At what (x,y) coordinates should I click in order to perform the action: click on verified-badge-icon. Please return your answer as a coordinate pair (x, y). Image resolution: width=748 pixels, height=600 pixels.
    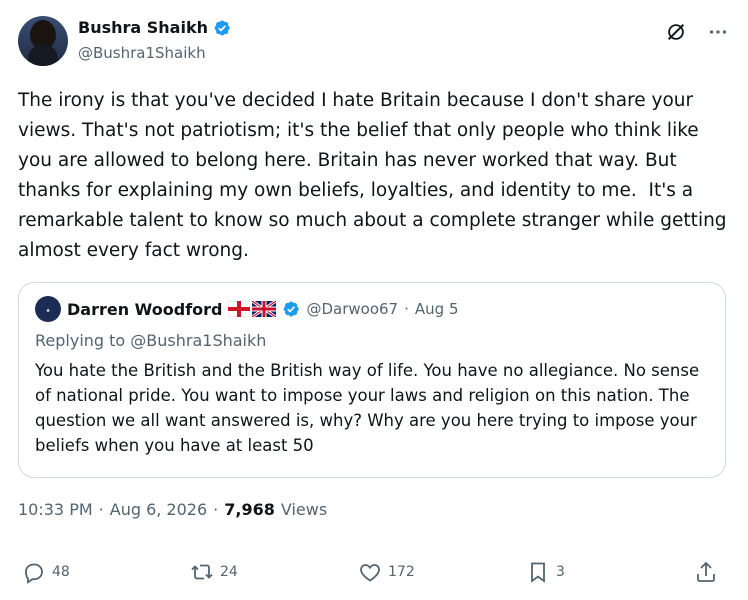
    Looking at the image, I should click on (222, 27).